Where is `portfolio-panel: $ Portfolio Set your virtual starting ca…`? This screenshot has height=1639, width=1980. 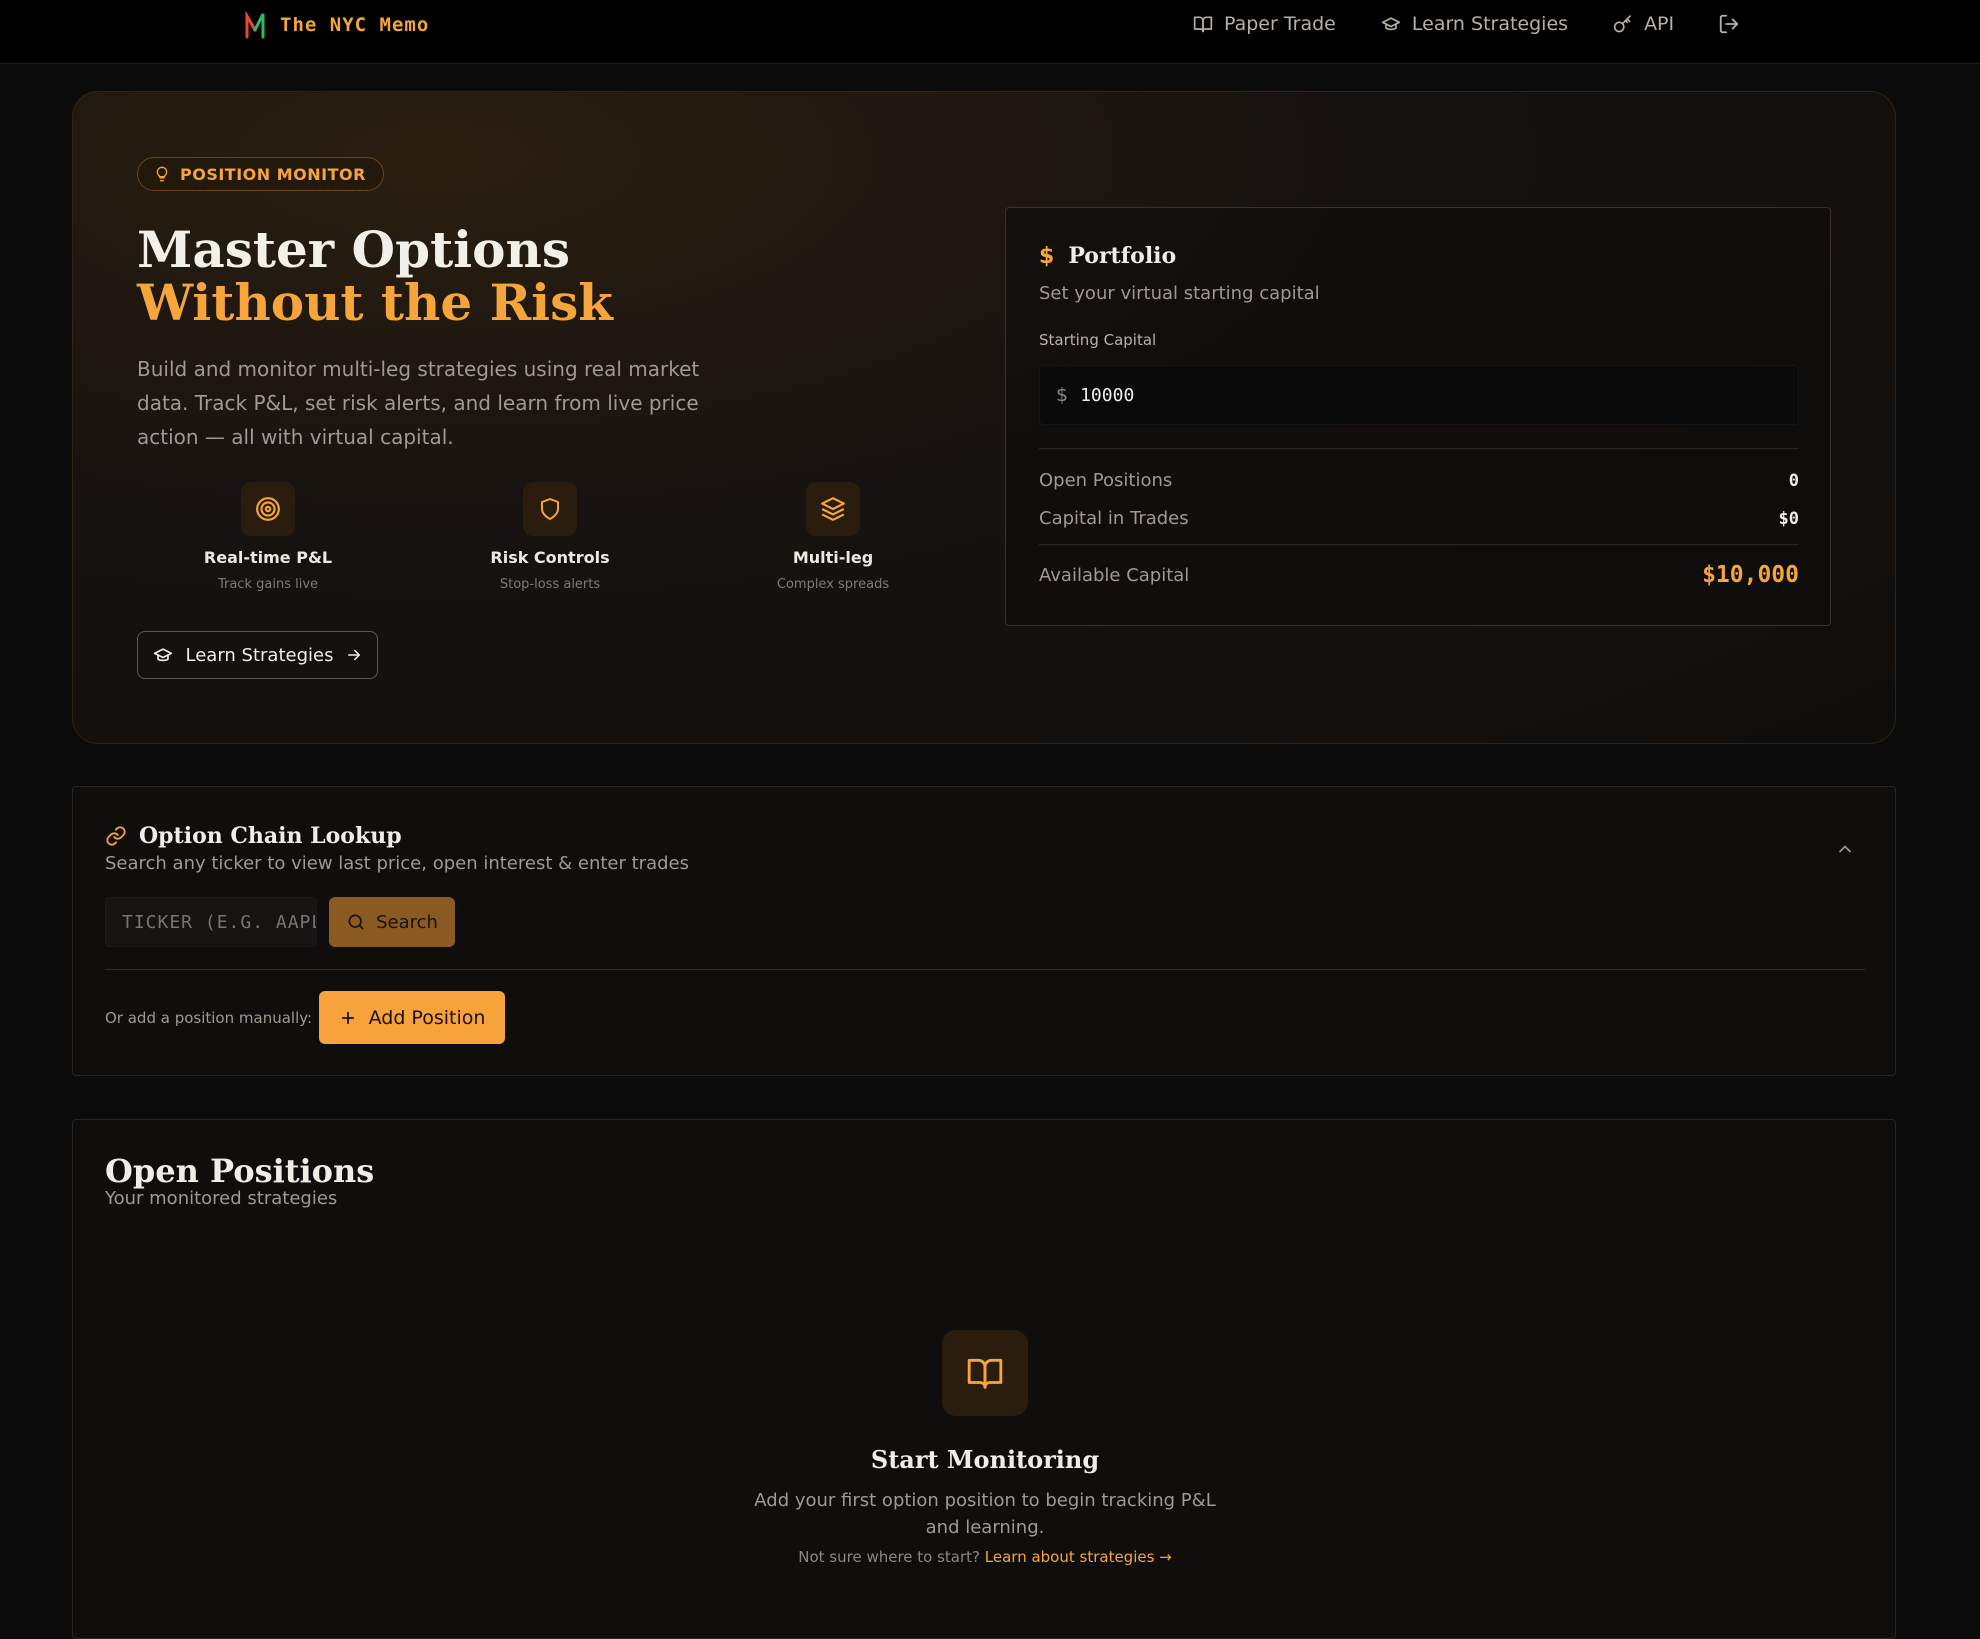 portfolio-panel: $ Portfolio Set your virtual starting ca… is located at coordinates (1418, 416).